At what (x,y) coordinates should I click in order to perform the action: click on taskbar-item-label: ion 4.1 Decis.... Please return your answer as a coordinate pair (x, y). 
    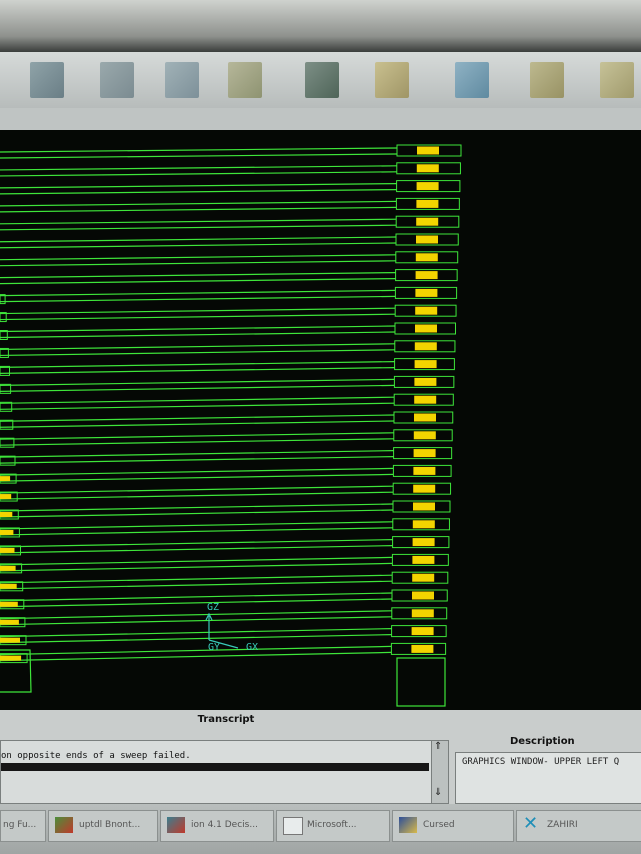
    Looking at the image, I should click on (224, 825).